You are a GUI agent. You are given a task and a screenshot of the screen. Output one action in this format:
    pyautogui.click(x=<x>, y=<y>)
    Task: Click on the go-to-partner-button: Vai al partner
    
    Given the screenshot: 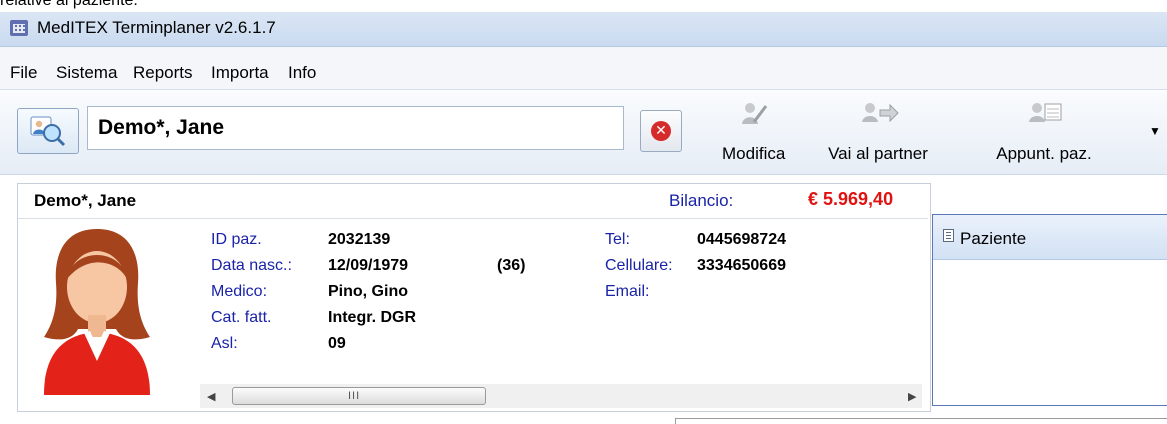 What is the action you would take?
    pyautogui.click(x=878, y=132)
    